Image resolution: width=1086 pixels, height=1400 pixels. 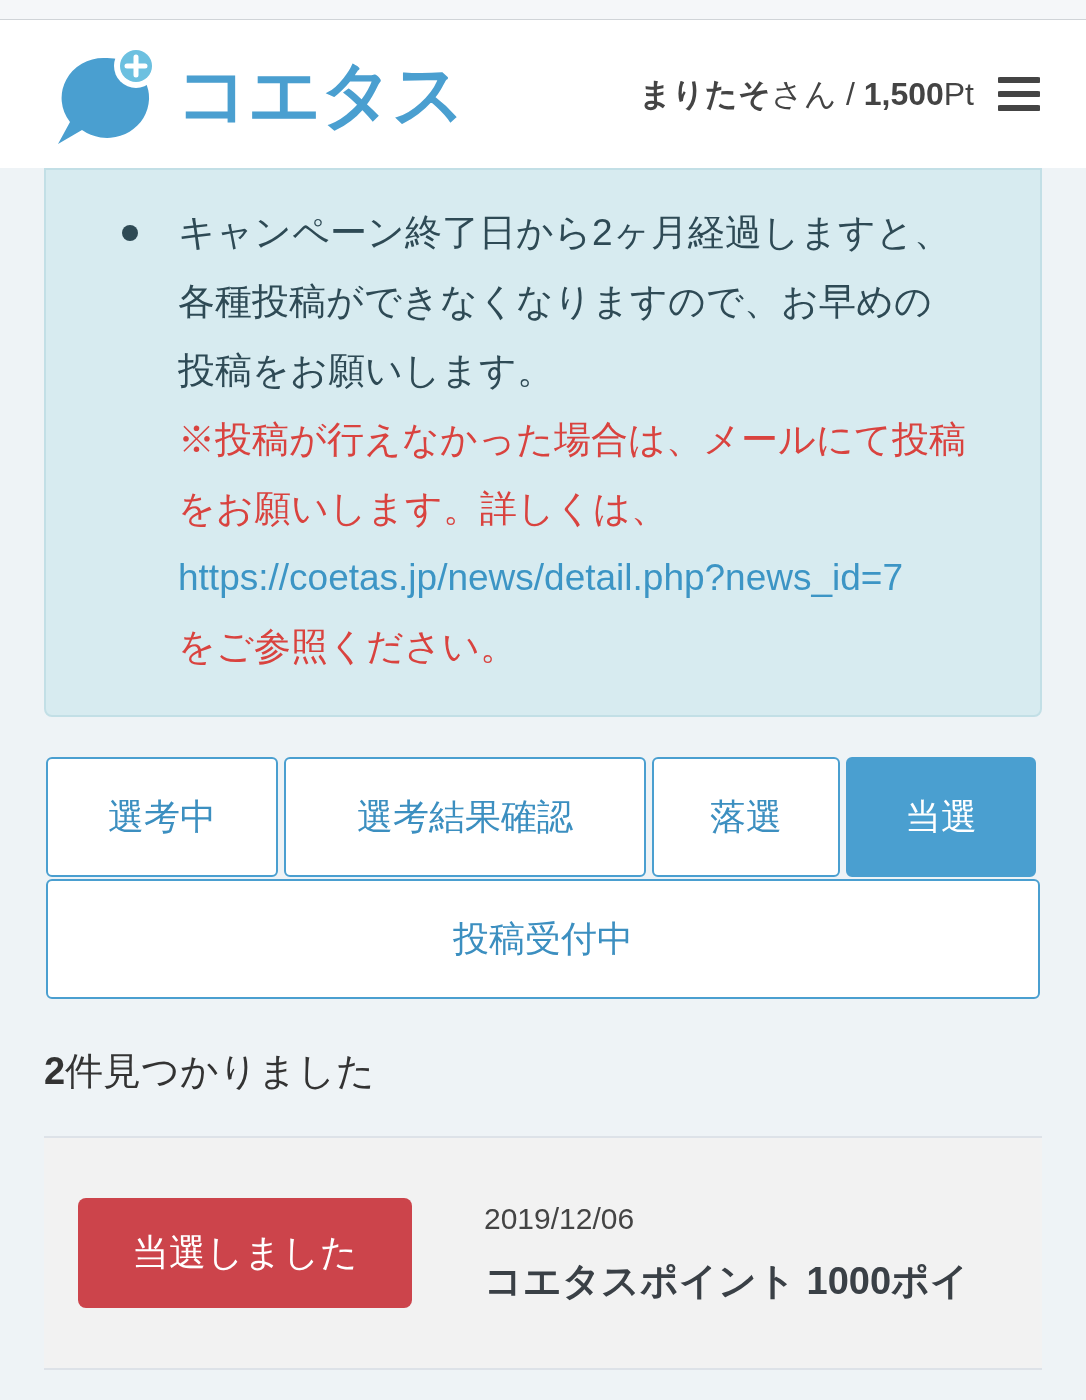 What do you see at coordinates (1019, 94) in the screenshot?
I see `menu-icon` at bounding box center [1019, 94].